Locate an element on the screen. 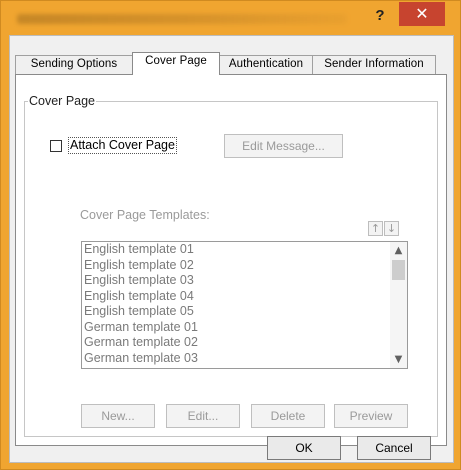 This screenshot has width=461, height=470. tab-authentication: Authentication is located at coordinates (266, 64).